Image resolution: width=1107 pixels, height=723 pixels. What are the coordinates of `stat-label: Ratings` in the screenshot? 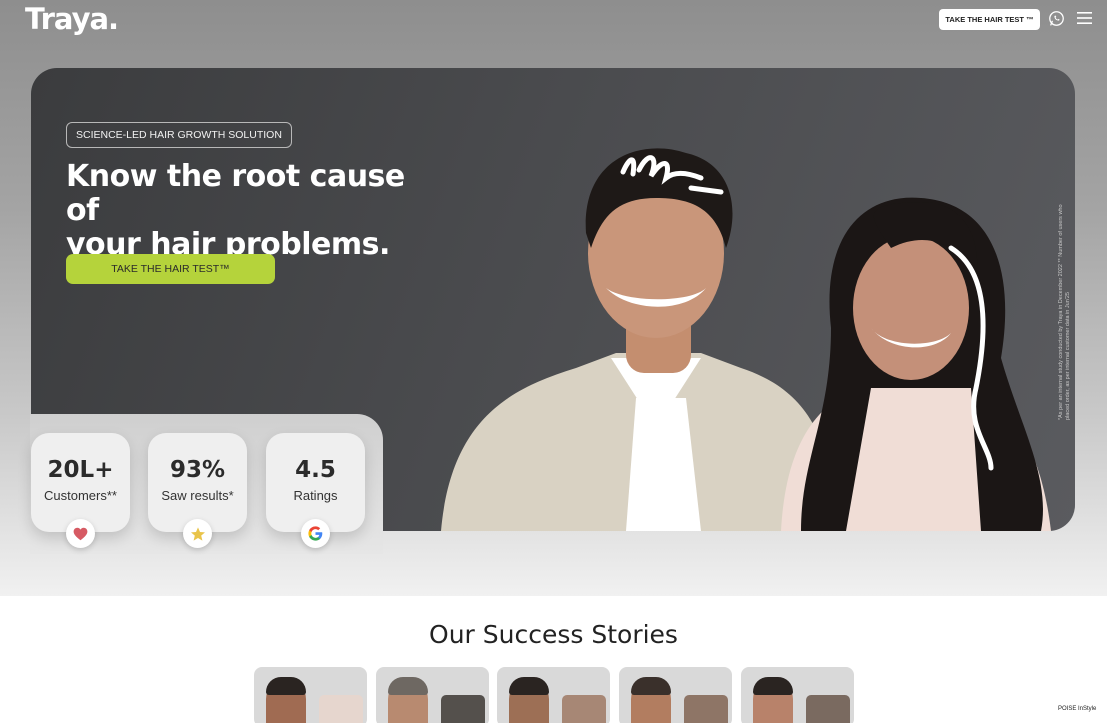 It's located at (315, 495).